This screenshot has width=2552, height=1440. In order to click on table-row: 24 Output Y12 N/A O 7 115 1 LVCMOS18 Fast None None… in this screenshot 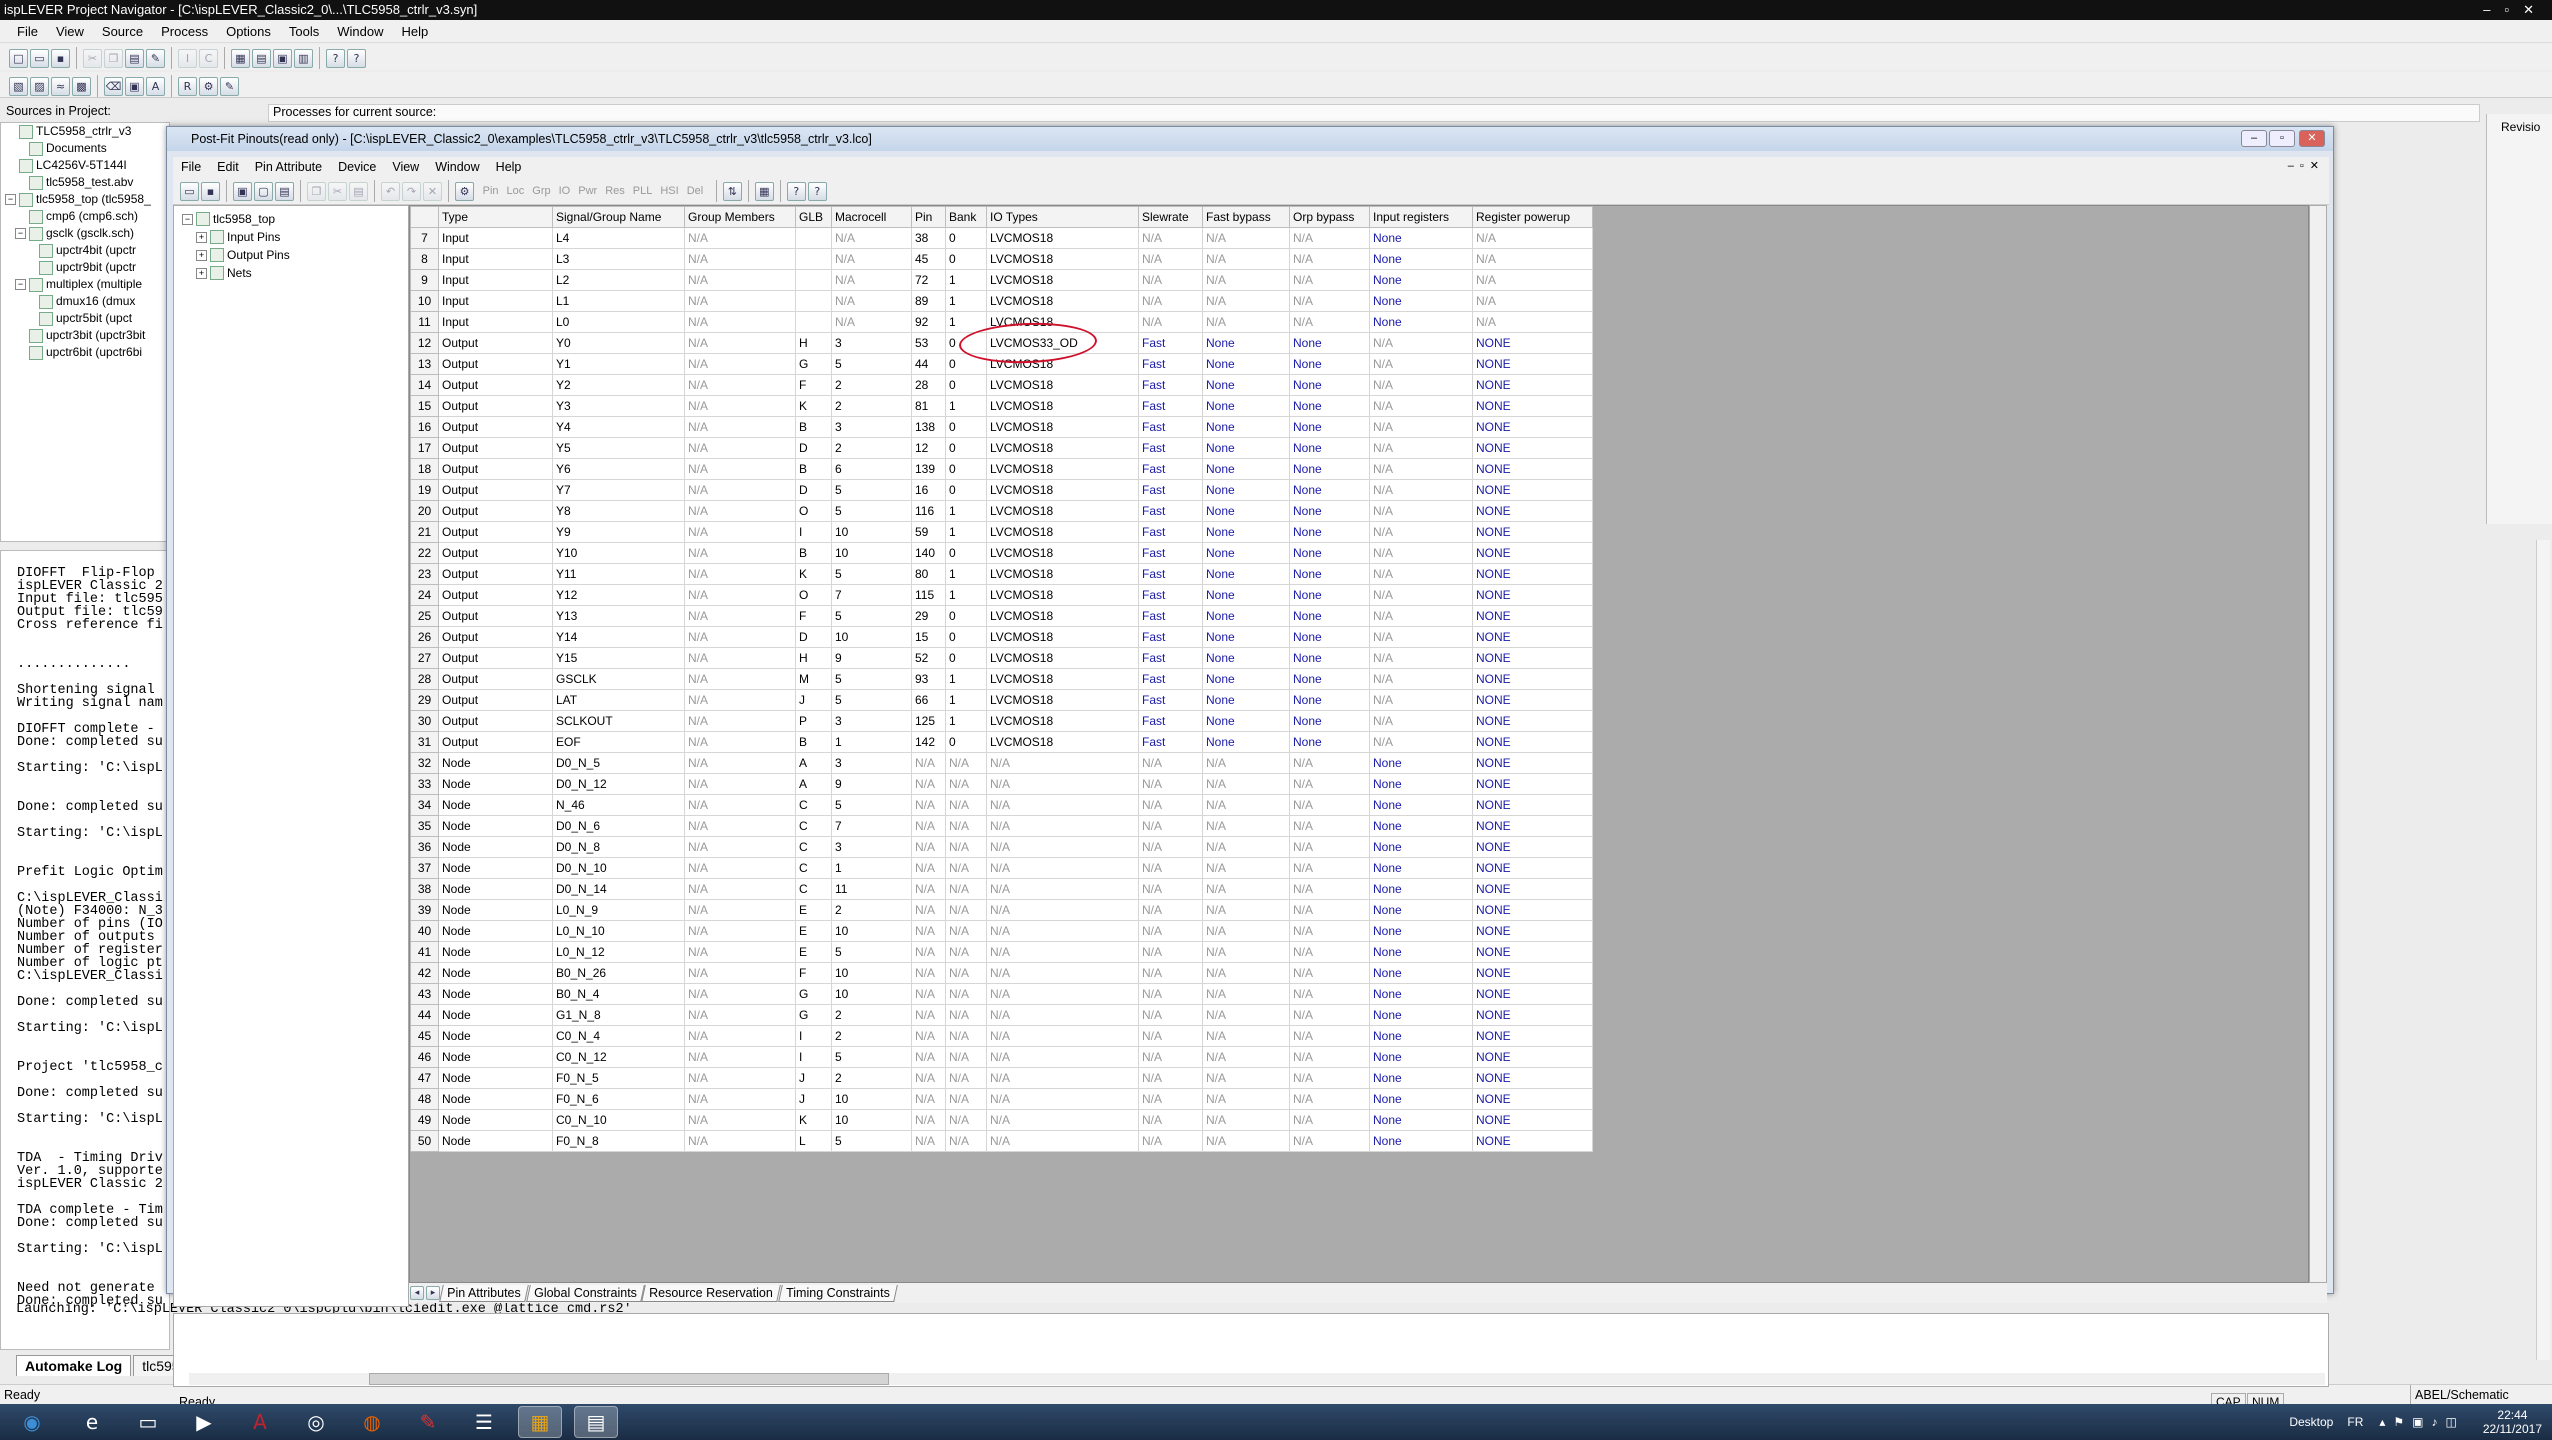, I will do `click(1001, 595)`.